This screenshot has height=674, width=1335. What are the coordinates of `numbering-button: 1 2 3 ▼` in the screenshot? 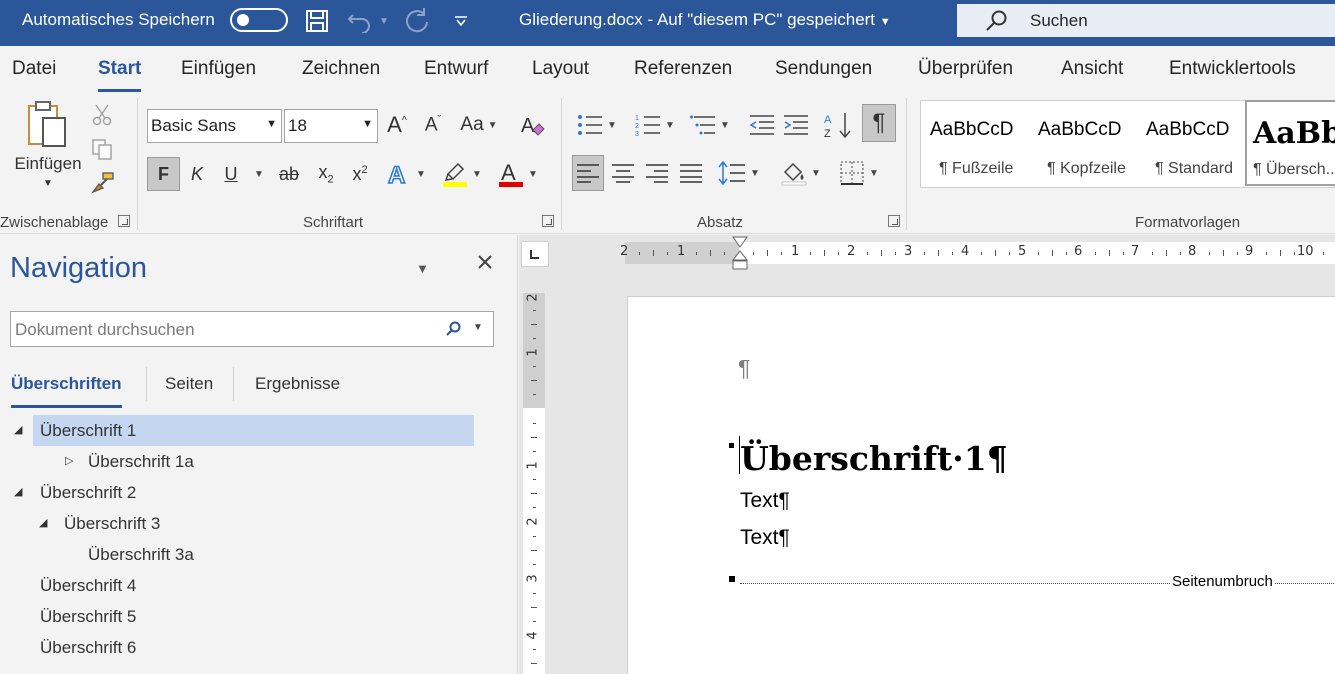 It's located at (655, 125).